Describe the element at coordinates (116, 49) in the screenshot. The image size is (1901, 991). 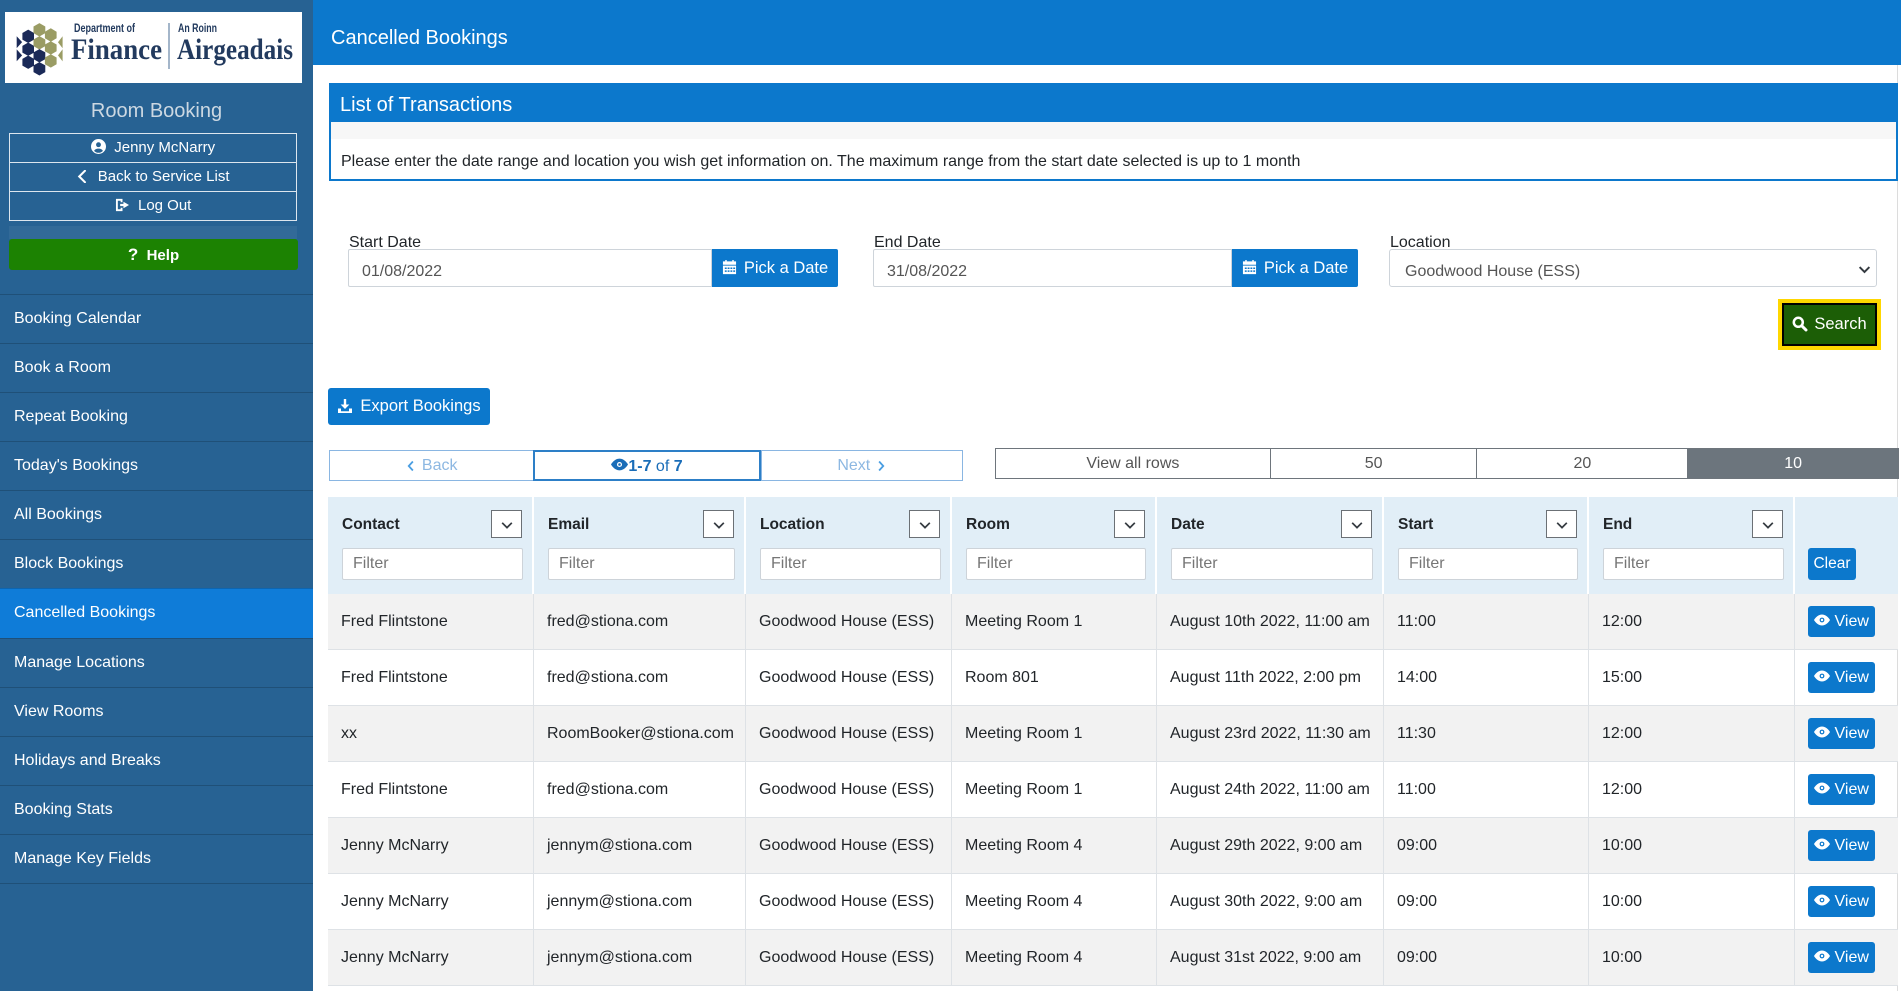
I see `svg-text: Finance` at that location.